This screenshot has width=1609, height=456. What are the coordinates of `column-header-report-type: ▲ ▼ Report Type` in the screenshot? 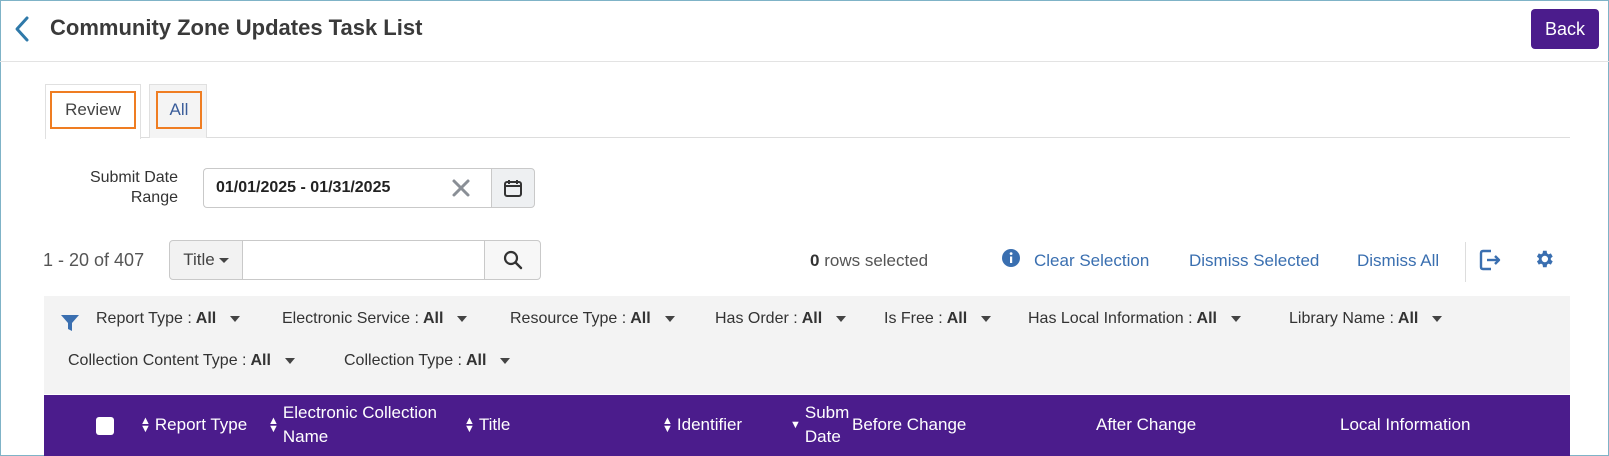 It's located at (193, 425).